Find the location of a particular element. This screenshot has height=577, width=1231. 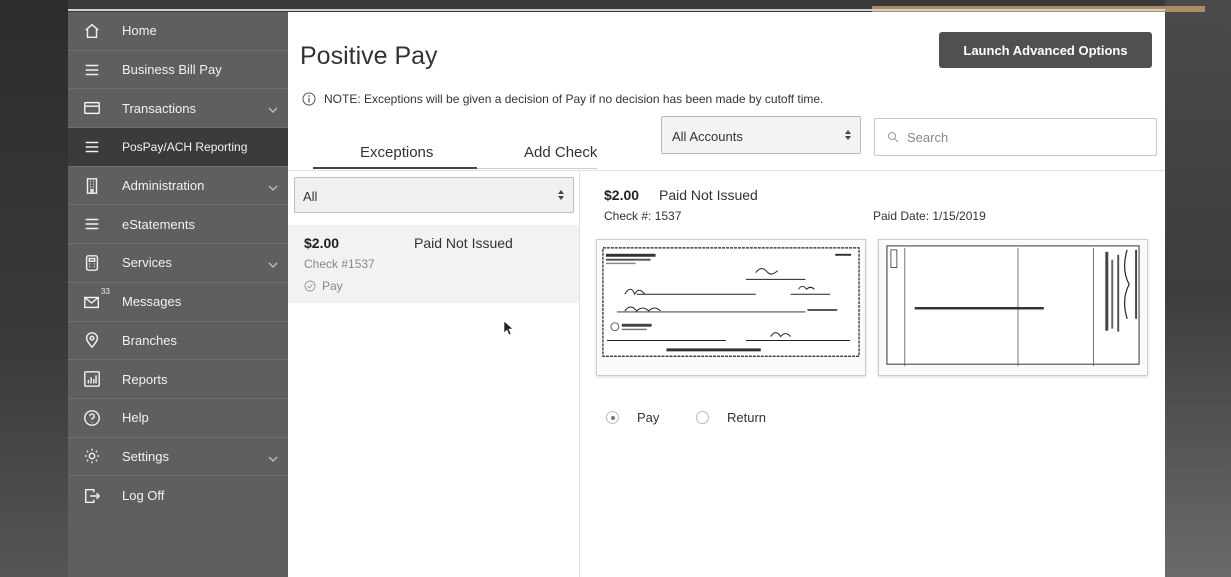

sidebar-item-label: Home is located at coordinates (139, 31).